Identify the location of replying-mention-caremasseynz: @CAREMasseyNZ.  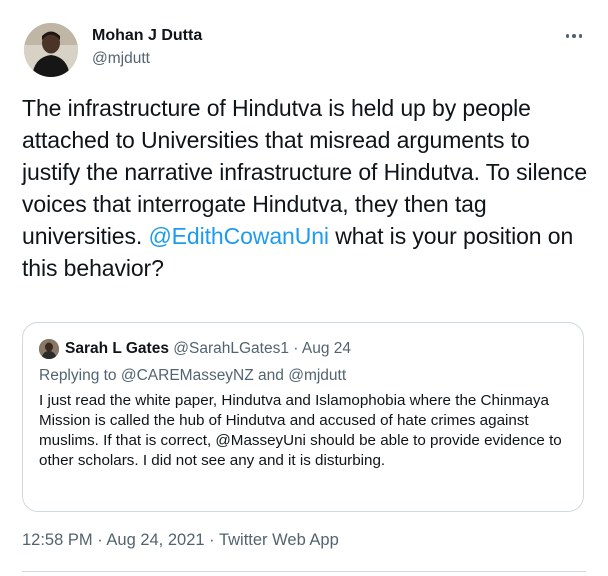
(187, 375).